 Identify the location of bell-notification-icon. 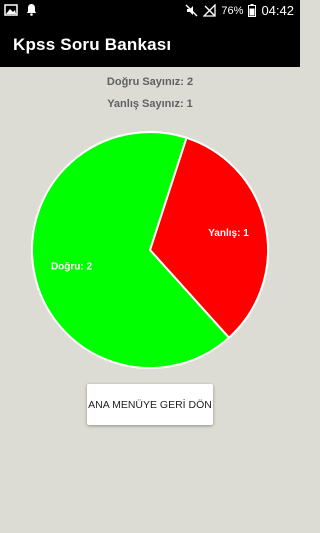
(31, 9).